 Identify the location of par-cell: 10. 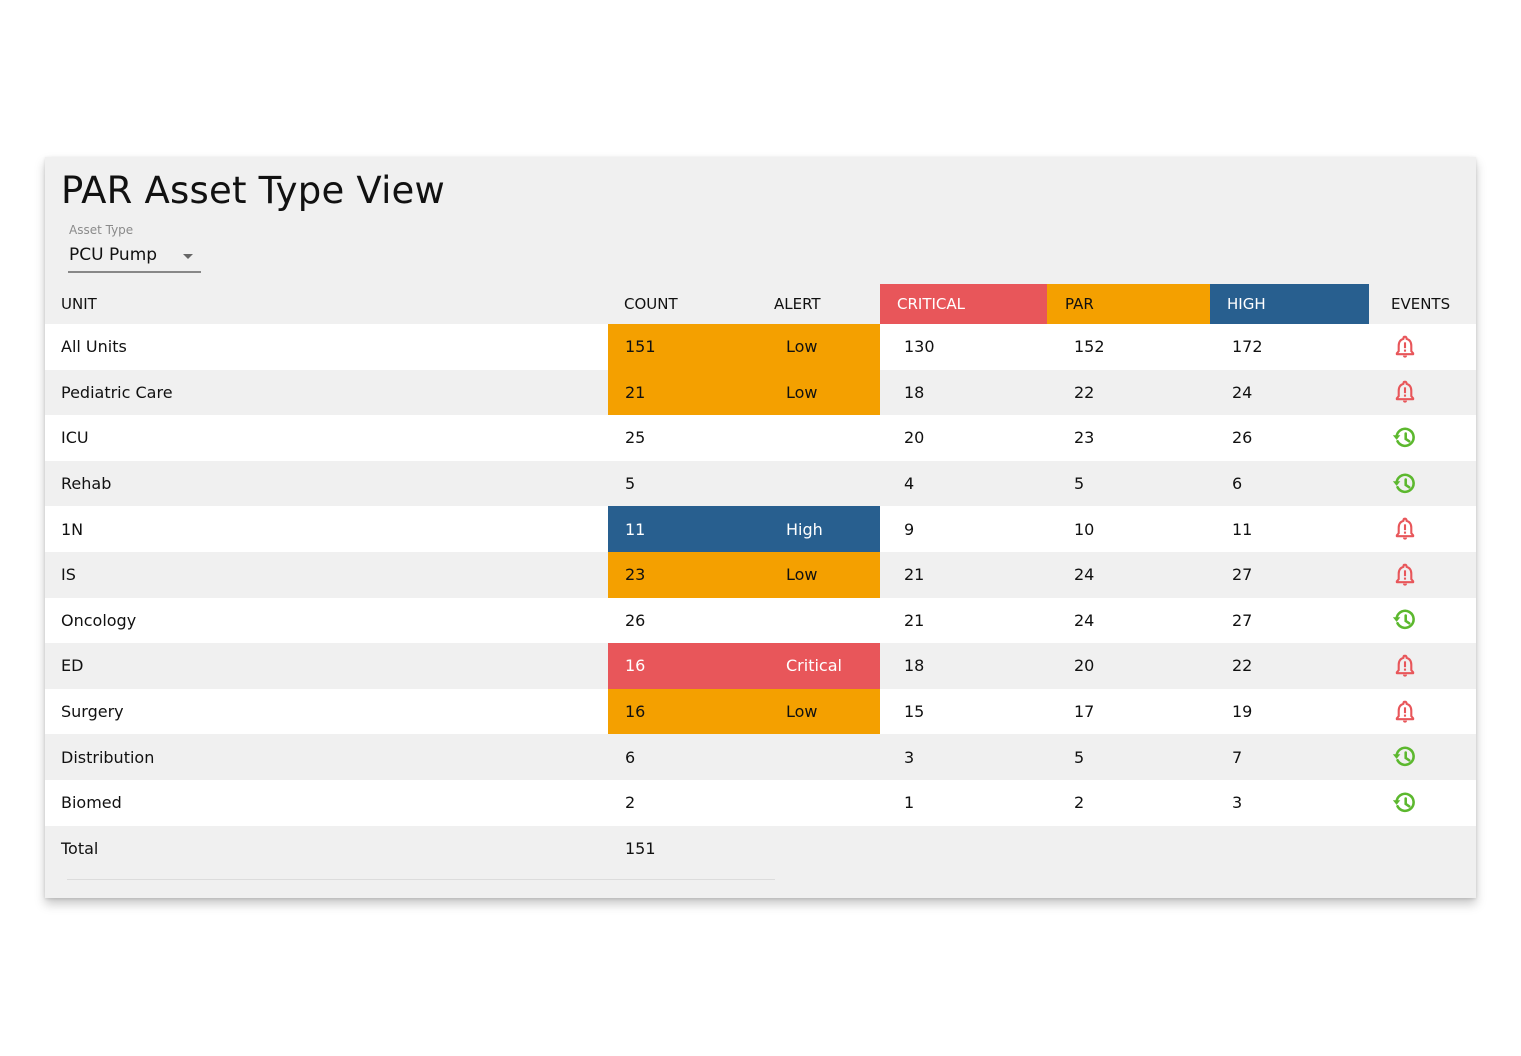
(1128, 529).